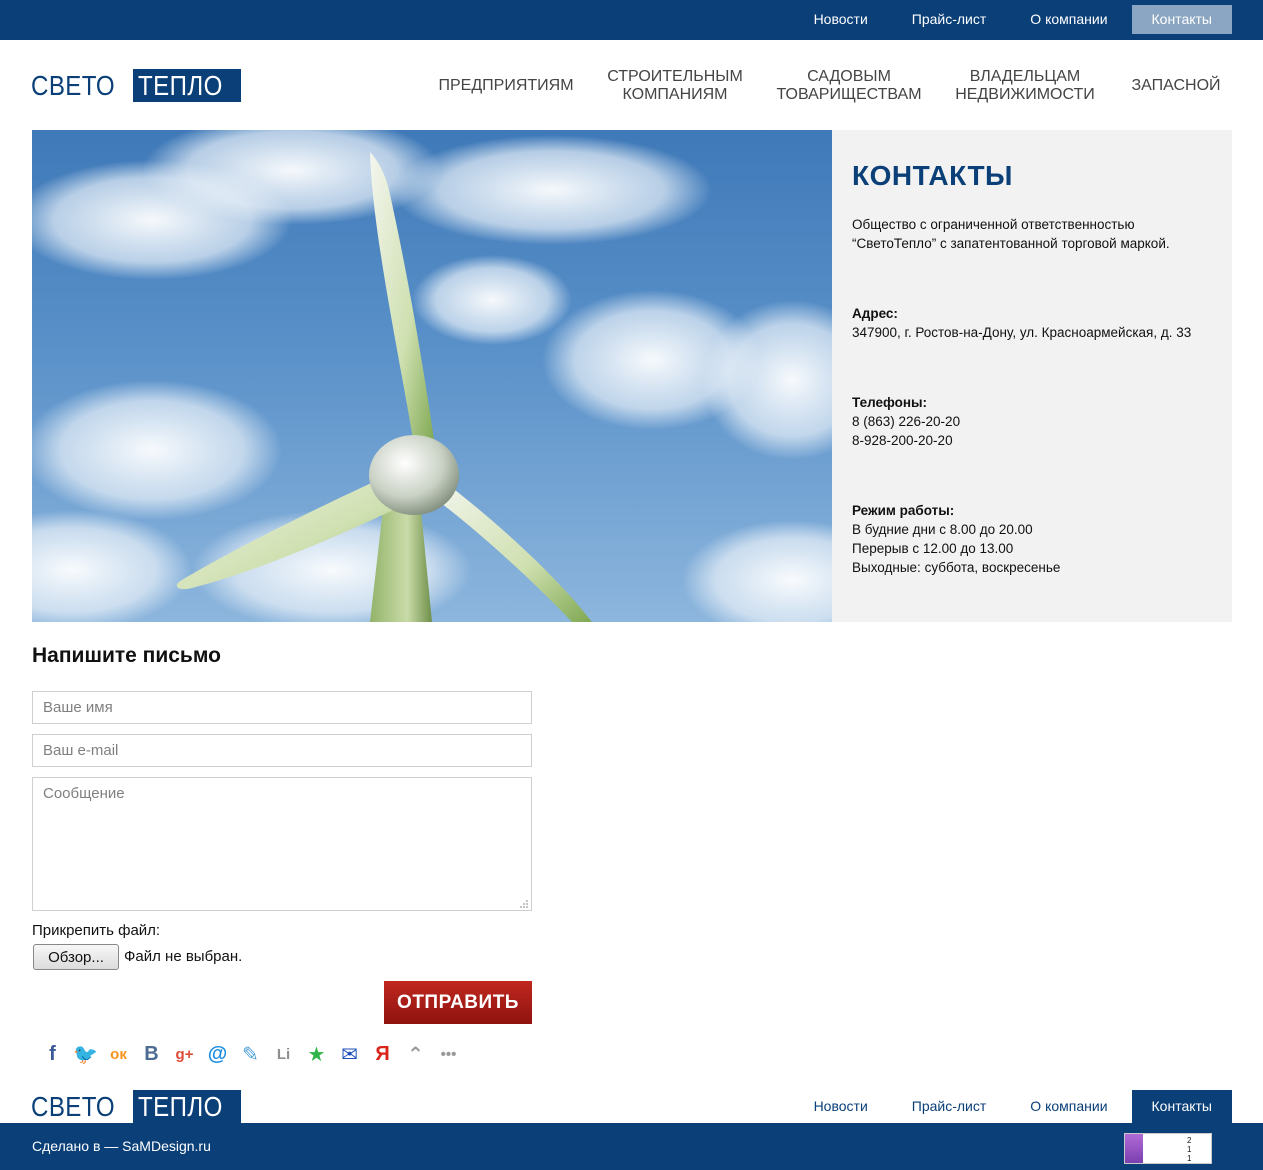 Image resolution: width=1263 pixels, height=1170 pixels. I want to click on top-nav-contacts: Контакты, so click(1181, 19).